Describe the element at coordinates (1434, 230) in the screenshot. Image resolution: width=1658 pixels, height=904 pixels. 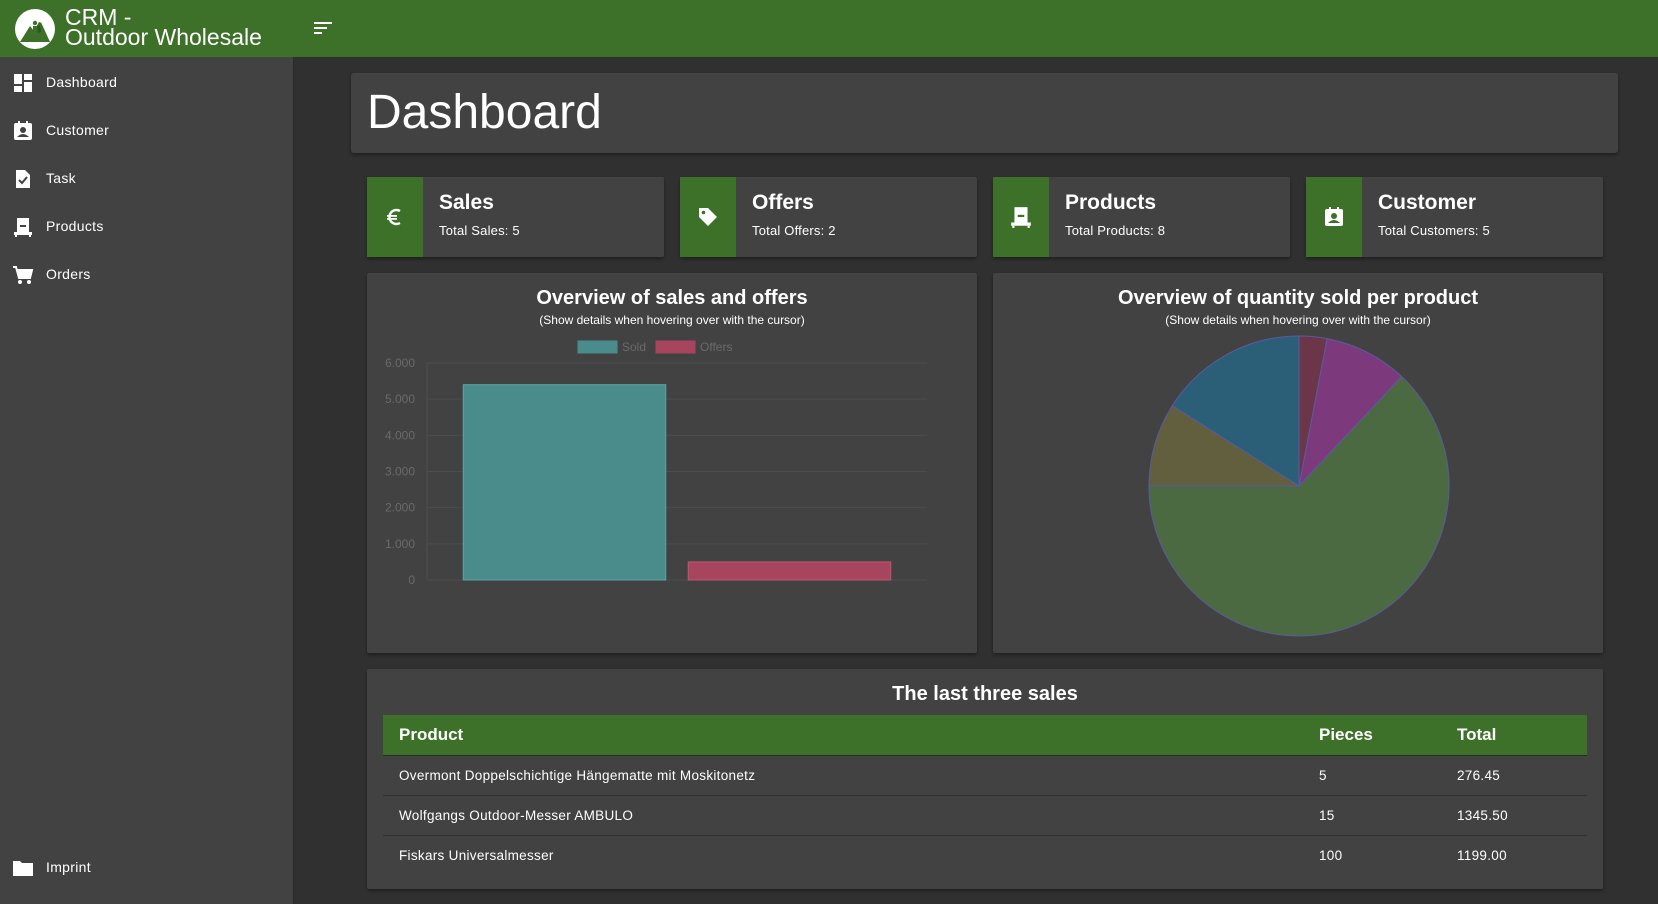
I see `stat-value: Total Customers: 5` at that location.